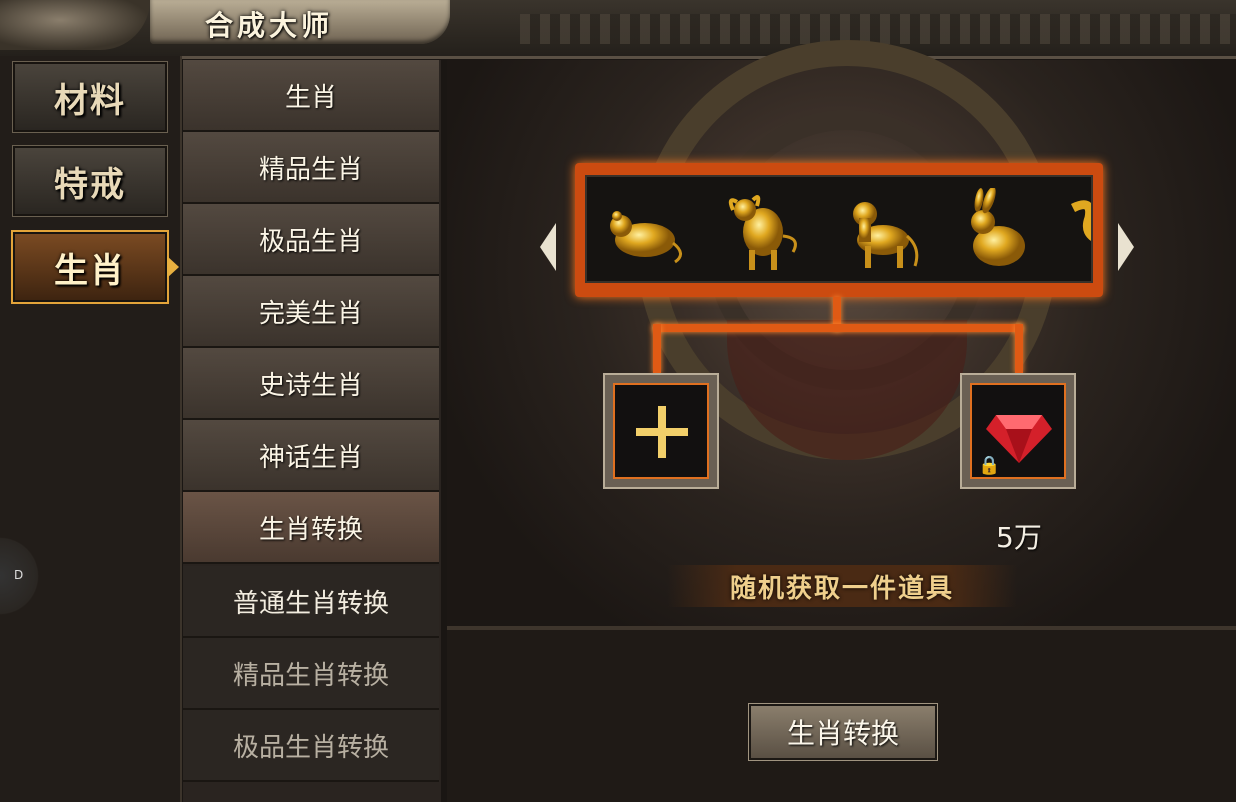 Image resolution: width=1236 pixels, height=802 pixels. I want to click on connector-bar, so click(838, 328).